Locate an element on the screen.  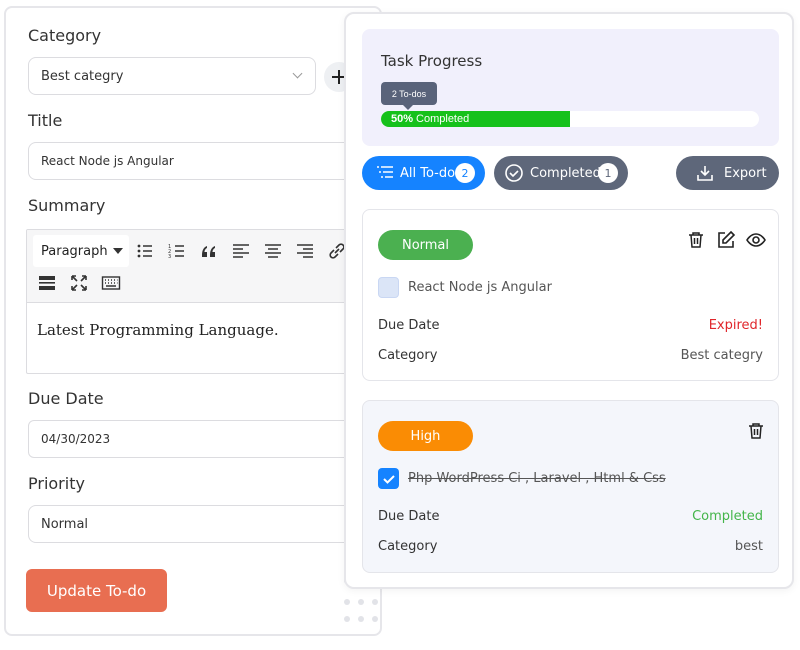
due-date-status: Completed is located at coordinates (727, 516).